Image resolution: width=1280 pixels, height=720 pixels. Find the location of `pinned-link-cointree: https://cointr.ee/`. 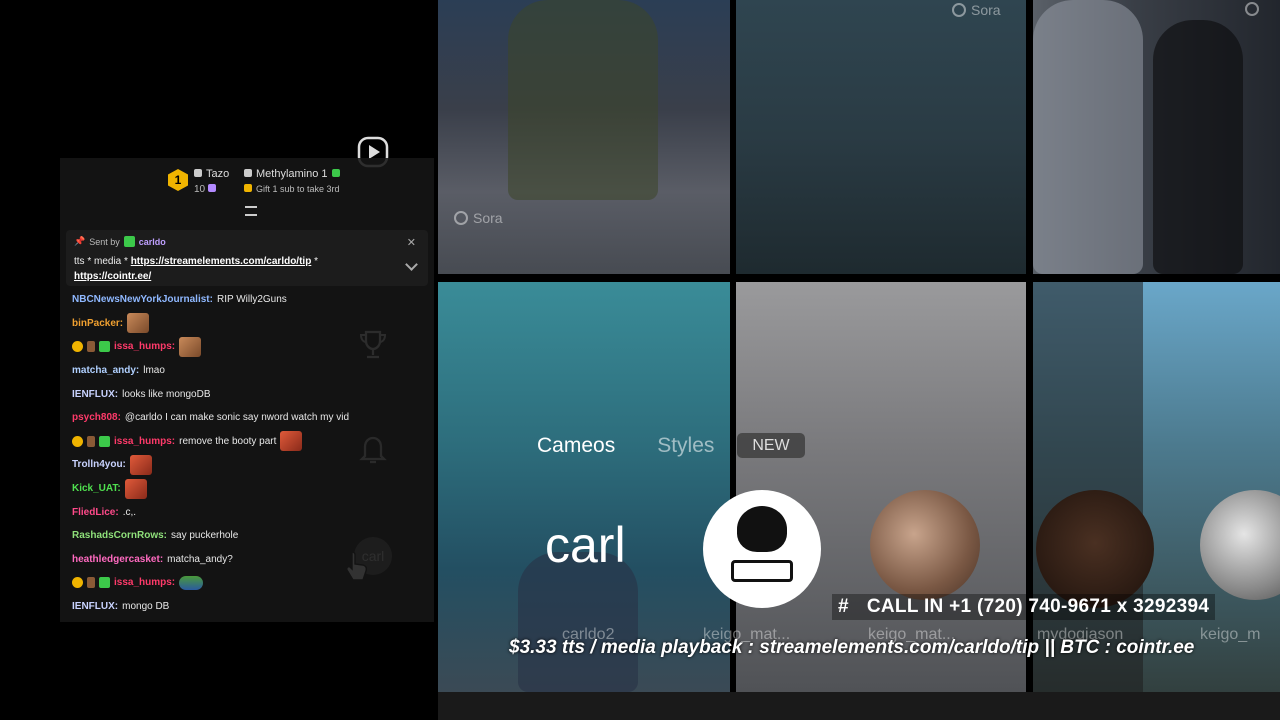

pinned-link-cointree: https://cointr.ee/ is located at coordinates (112, 276).